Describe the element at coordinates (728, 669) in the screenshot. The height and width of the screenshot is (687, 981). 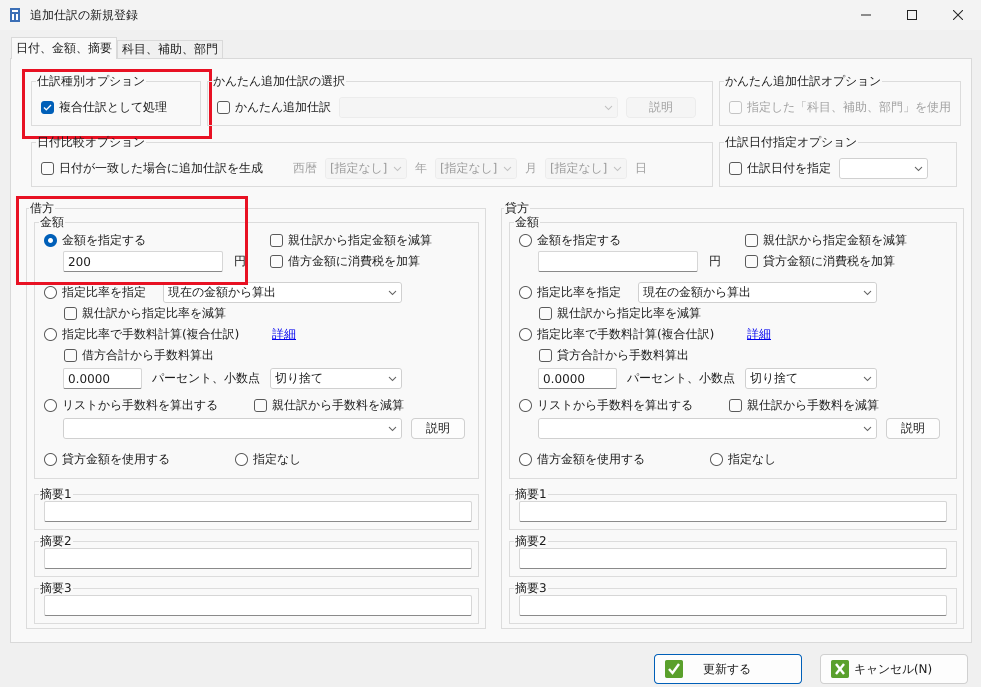
I see `update-button: 更新する` at that location.